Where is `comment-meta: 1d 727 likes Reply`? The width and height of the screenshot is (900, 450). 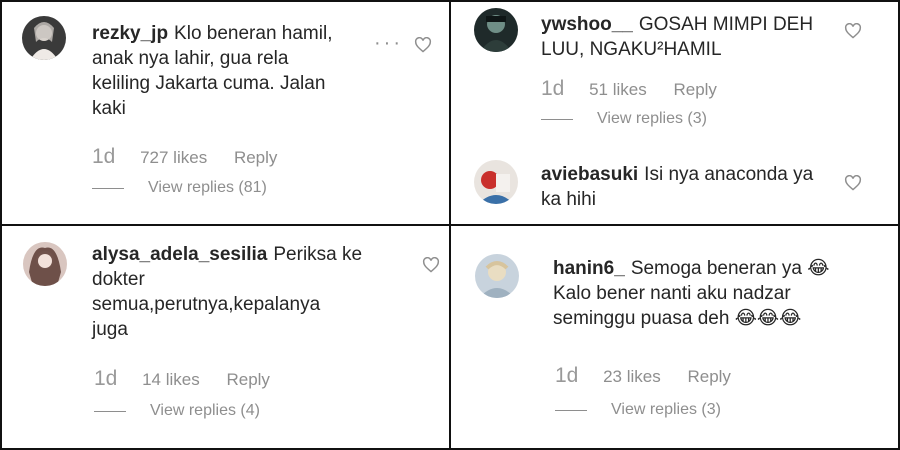 comment-meta: 1d 727 likes Reply is located at coordinates (184, 157).